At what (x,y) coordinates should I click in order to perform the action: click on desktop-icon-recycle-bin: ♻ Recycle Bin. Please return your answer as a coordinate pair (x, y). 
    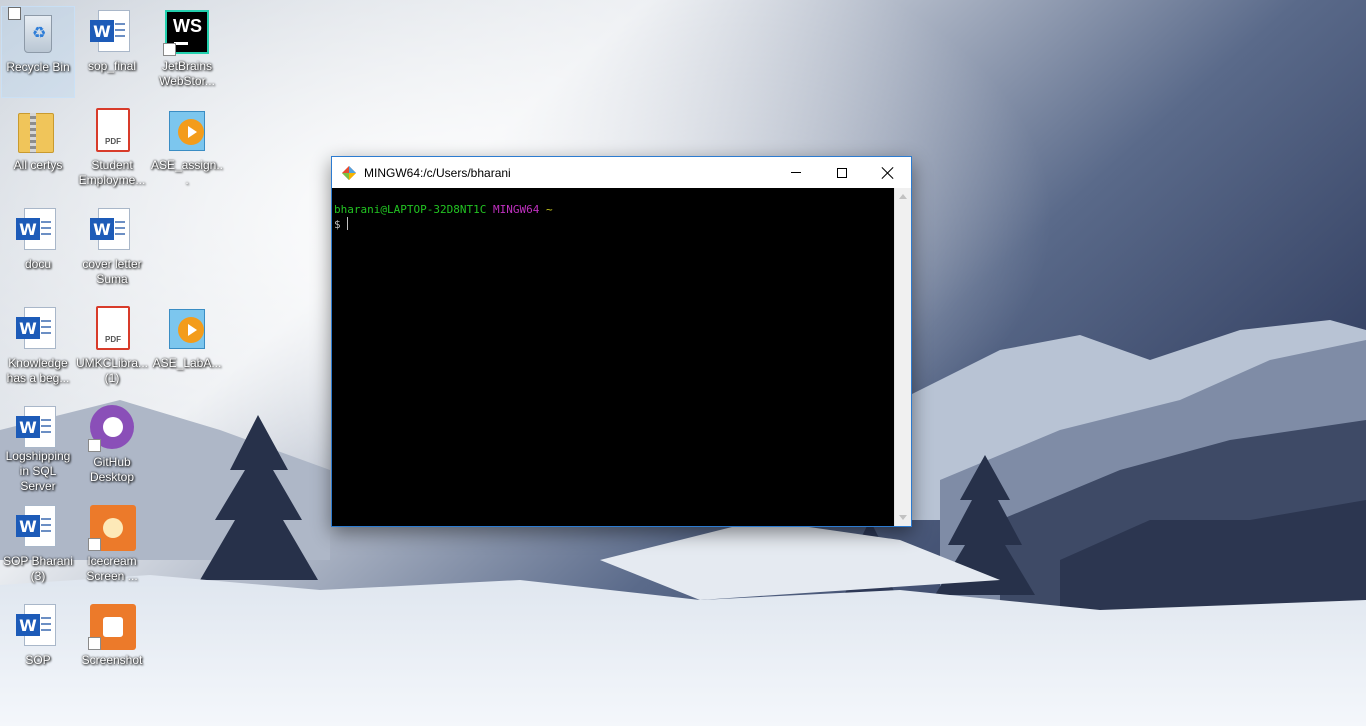
    Looking at the image, I should click on (38, 52).